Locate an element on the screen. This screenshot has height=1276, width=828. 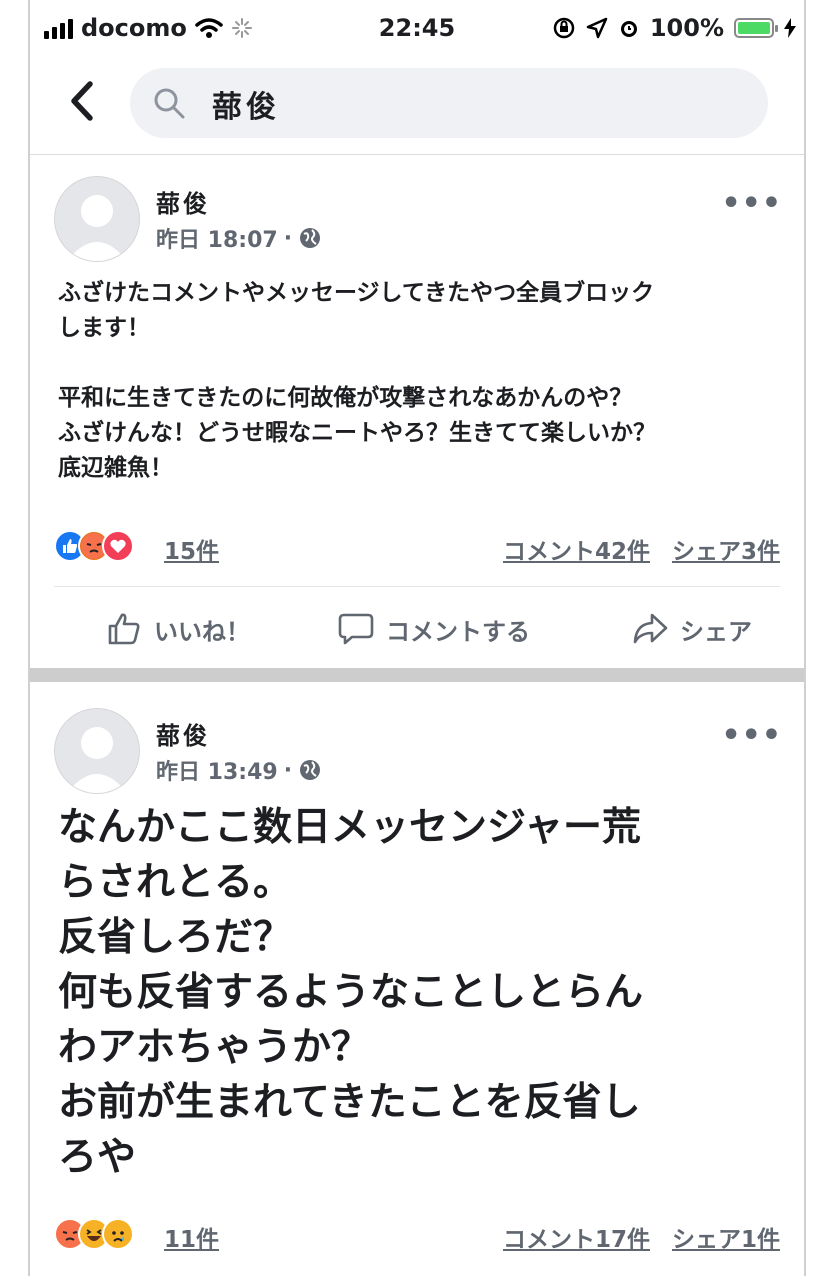
post-time: 昨日 18:07 is located at coordinates (217, 238).